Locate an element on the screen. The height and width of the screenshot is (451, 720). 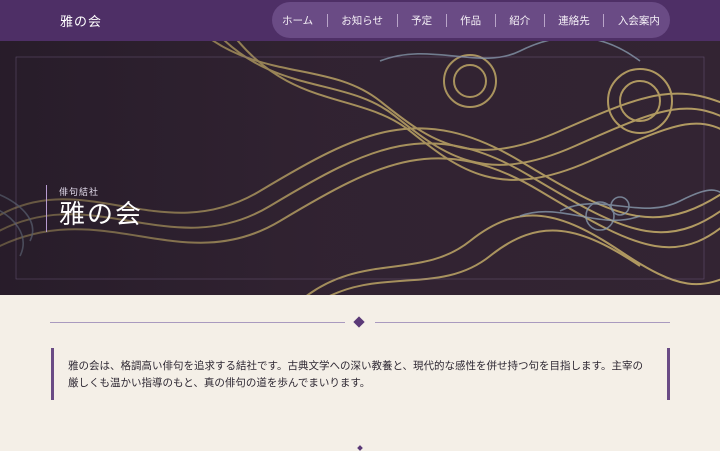
hero-heading: 雅の会 is located at coordinates (101, 215).